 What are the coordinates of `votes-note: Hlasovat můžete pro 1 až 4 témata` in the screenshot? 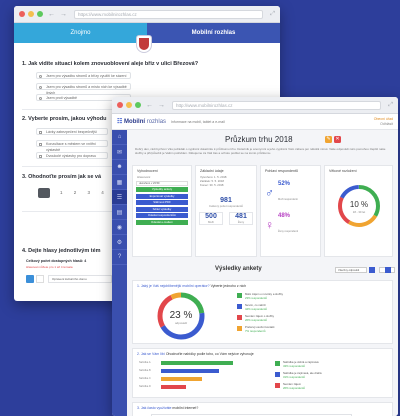 It's located at (49, 267).